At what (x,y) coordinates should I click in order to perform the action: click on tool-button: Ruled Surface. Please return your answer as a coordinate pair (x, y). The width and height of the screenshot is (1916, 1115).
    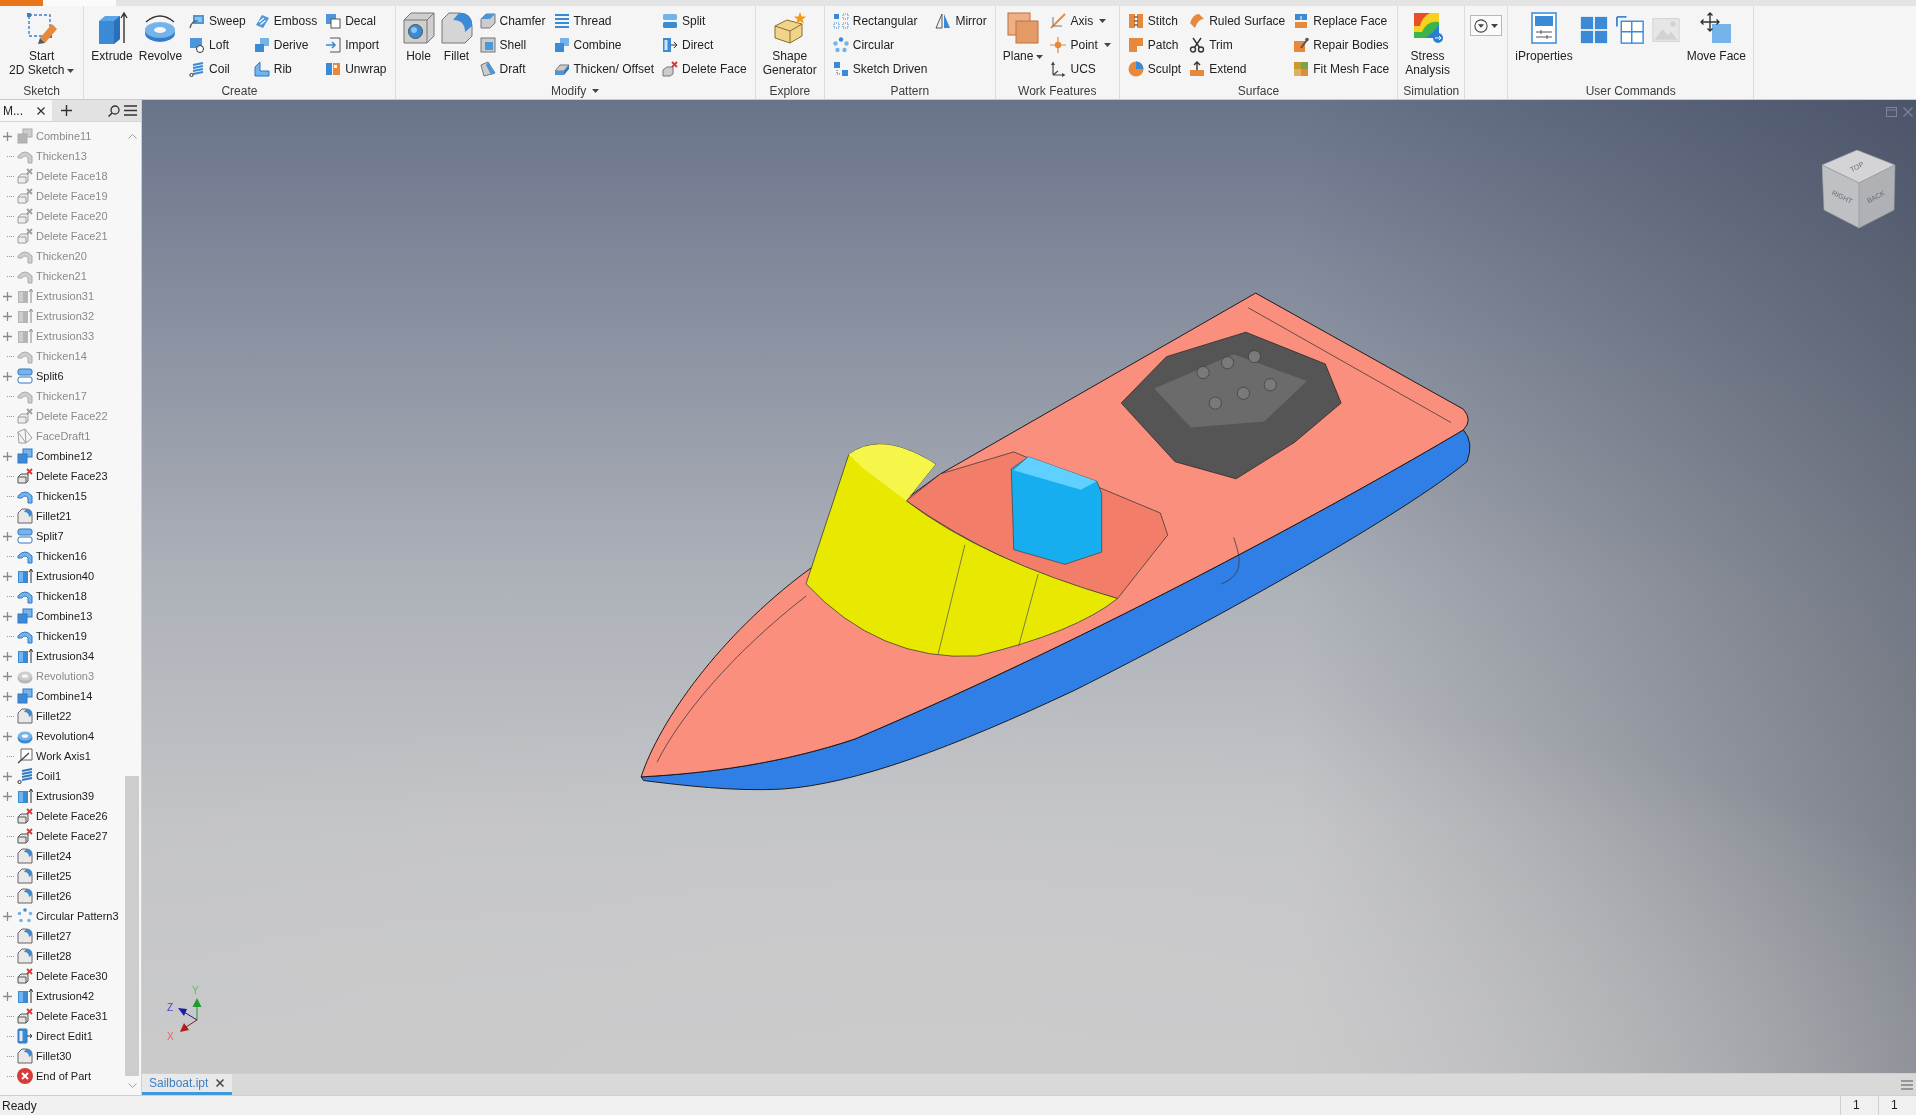
    Looking at the image, I should click on (1237, 21).